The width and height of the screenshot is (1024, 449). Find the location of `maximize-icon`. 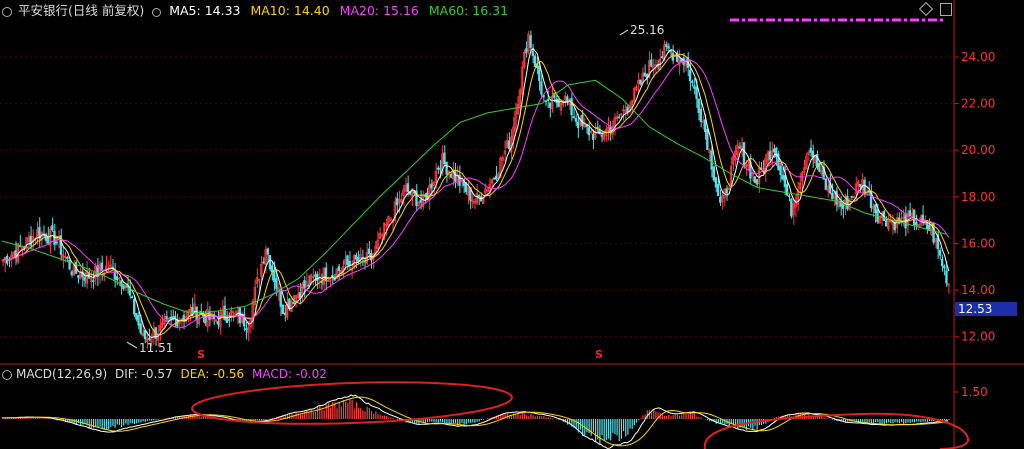

maximize-icon is located at coordinates (946, 9).